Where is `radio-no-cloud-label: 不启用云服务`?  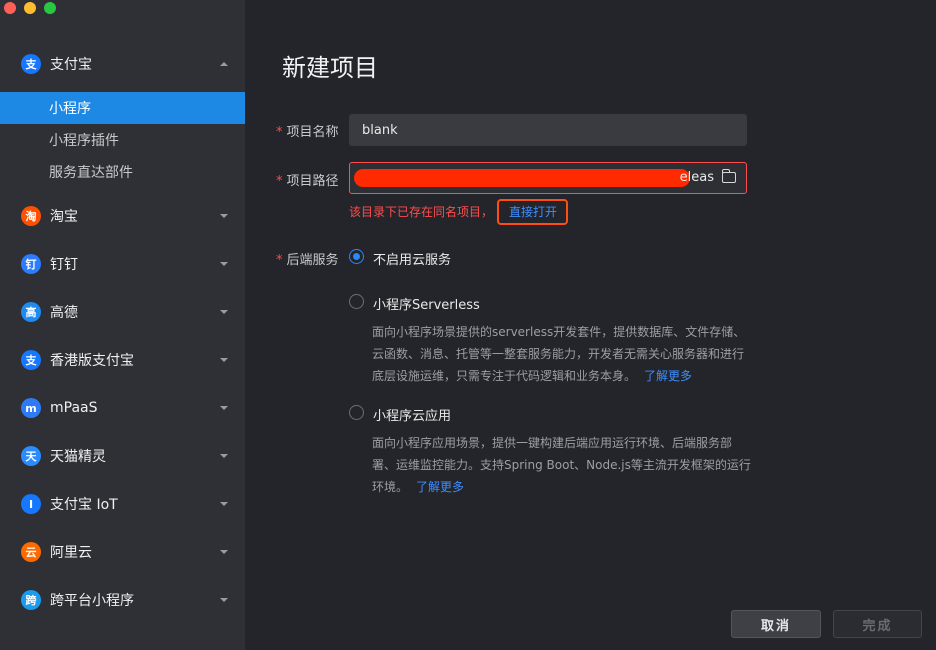 radio-no-cloud-label: 不启用云服务 is located at coordinates (412, 260).